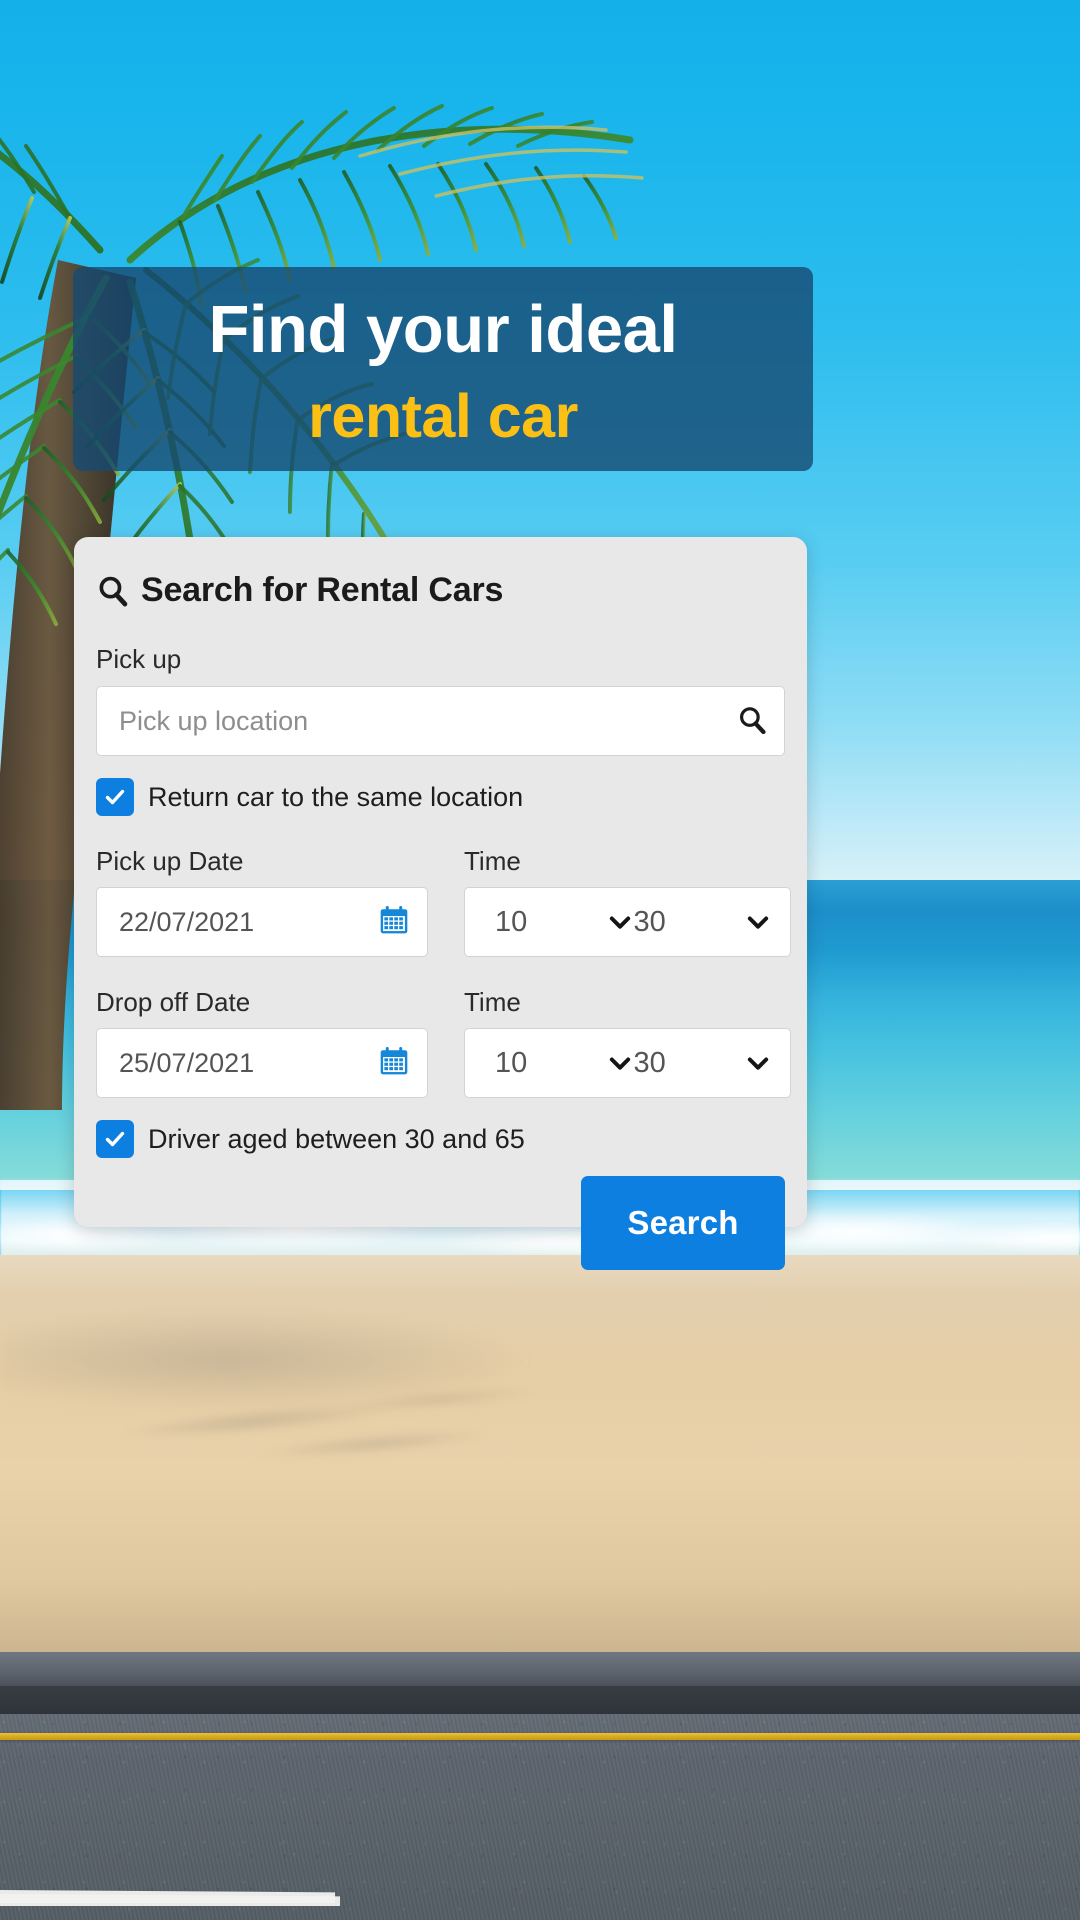 The image size is (1080, 1920). I want to click on pickup-location-label: Pick up, so click(139, 659).